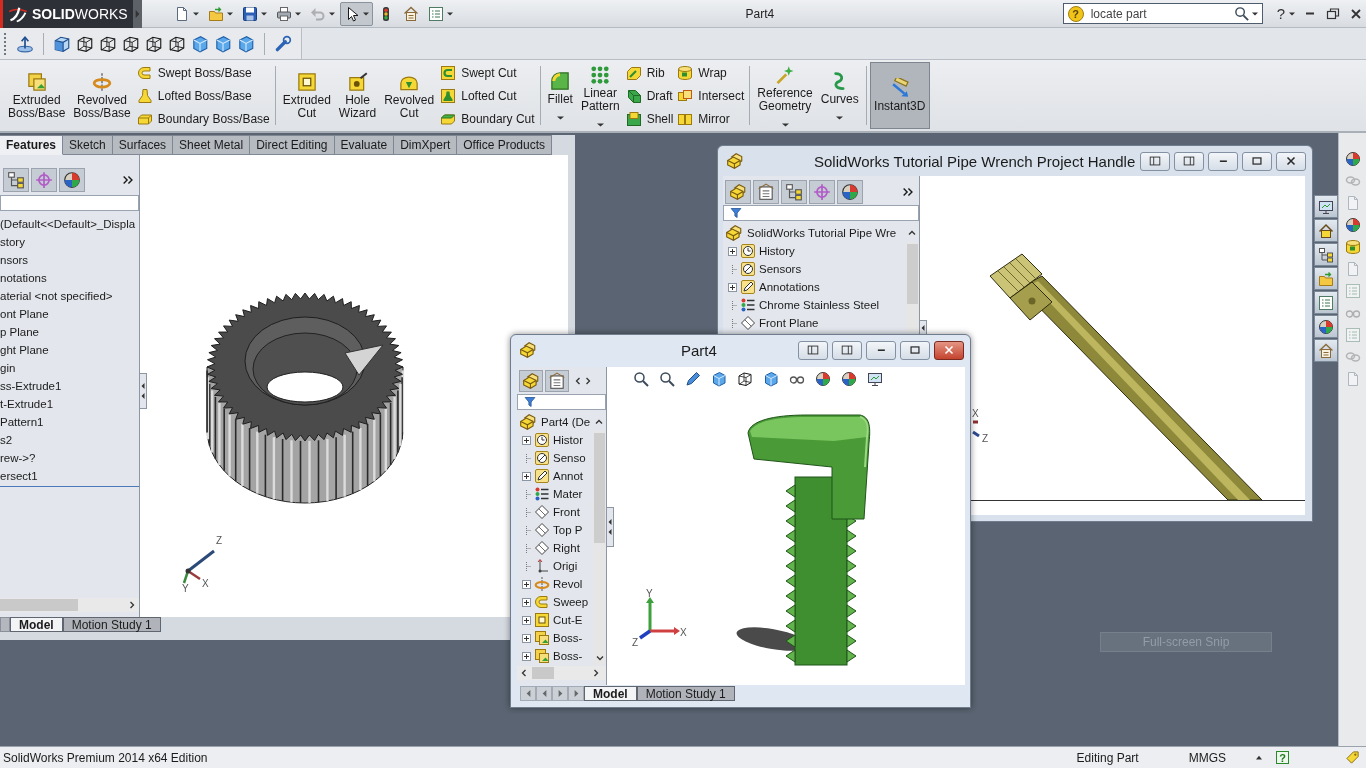 This screenshot has height=768, width=1366. Describe the element at coordinates (203, 72) in the screenshot. I see `command-button: Swept Boss/Base` at that location.